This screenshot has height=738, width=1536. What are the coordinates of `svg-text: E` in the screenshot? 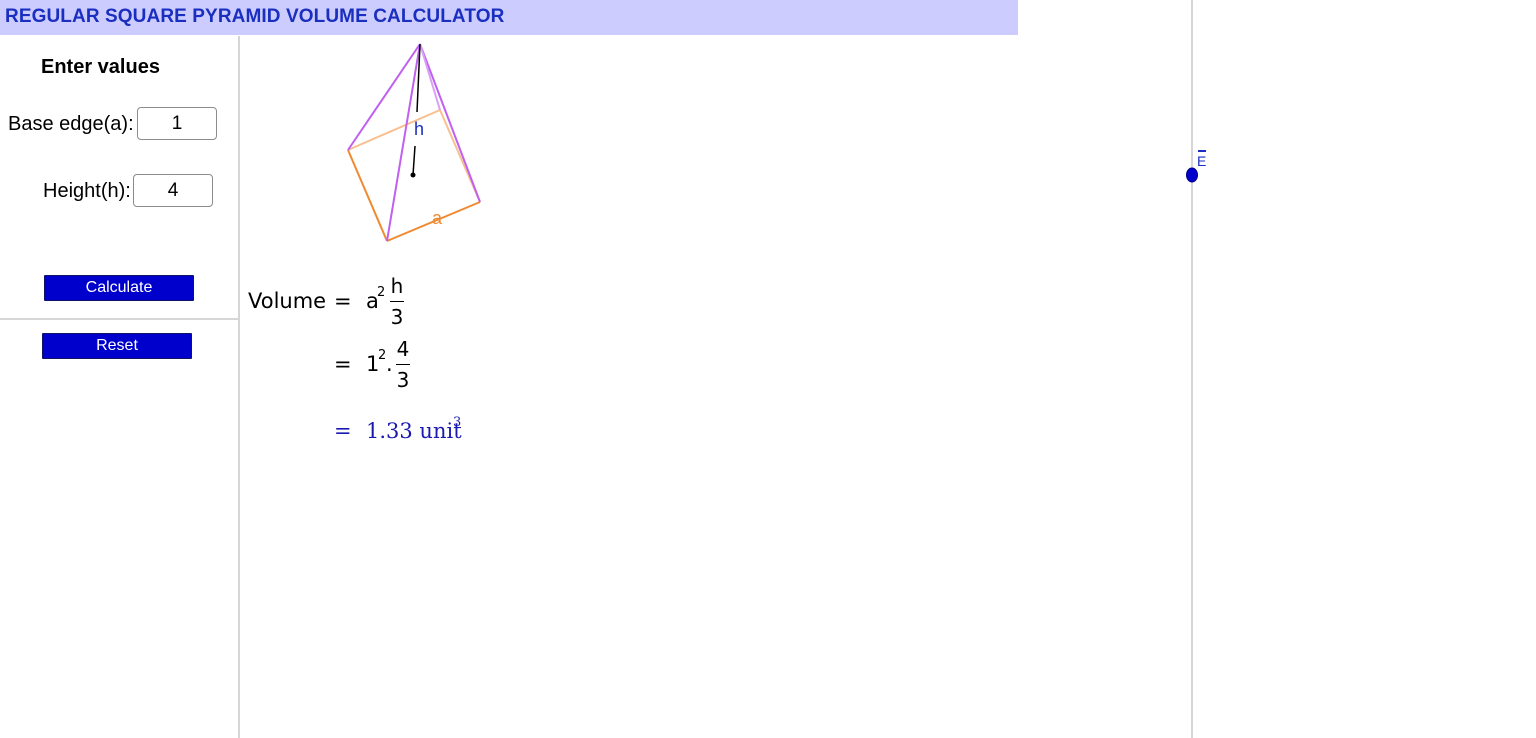 It's located at (1201, 161).